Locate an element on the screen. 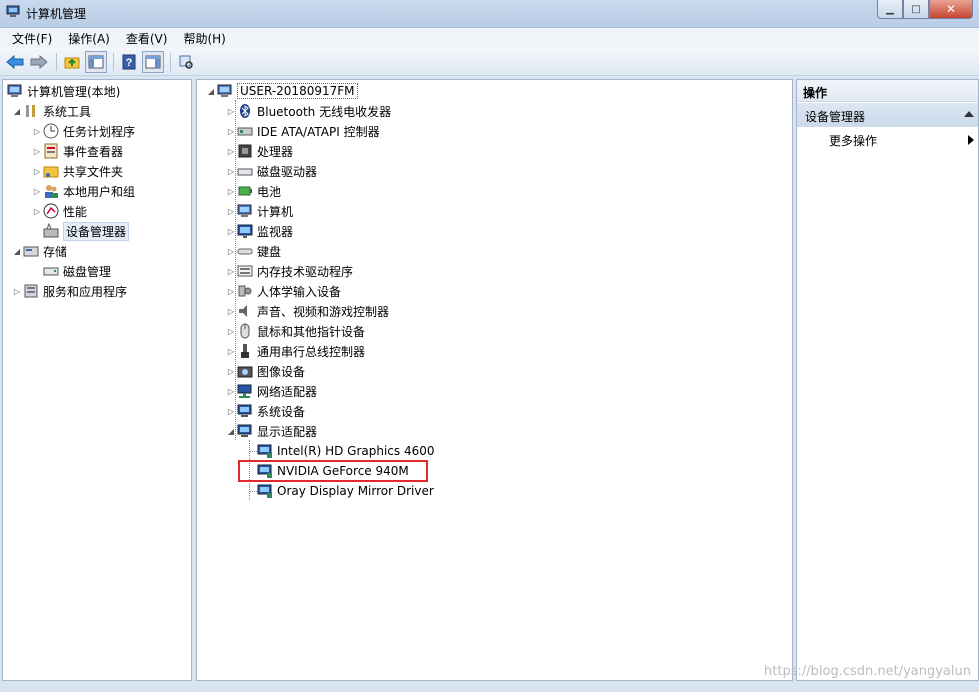 The width and height of the screenshot is (979, 692). forward-button is located at coordinates (39, 62).